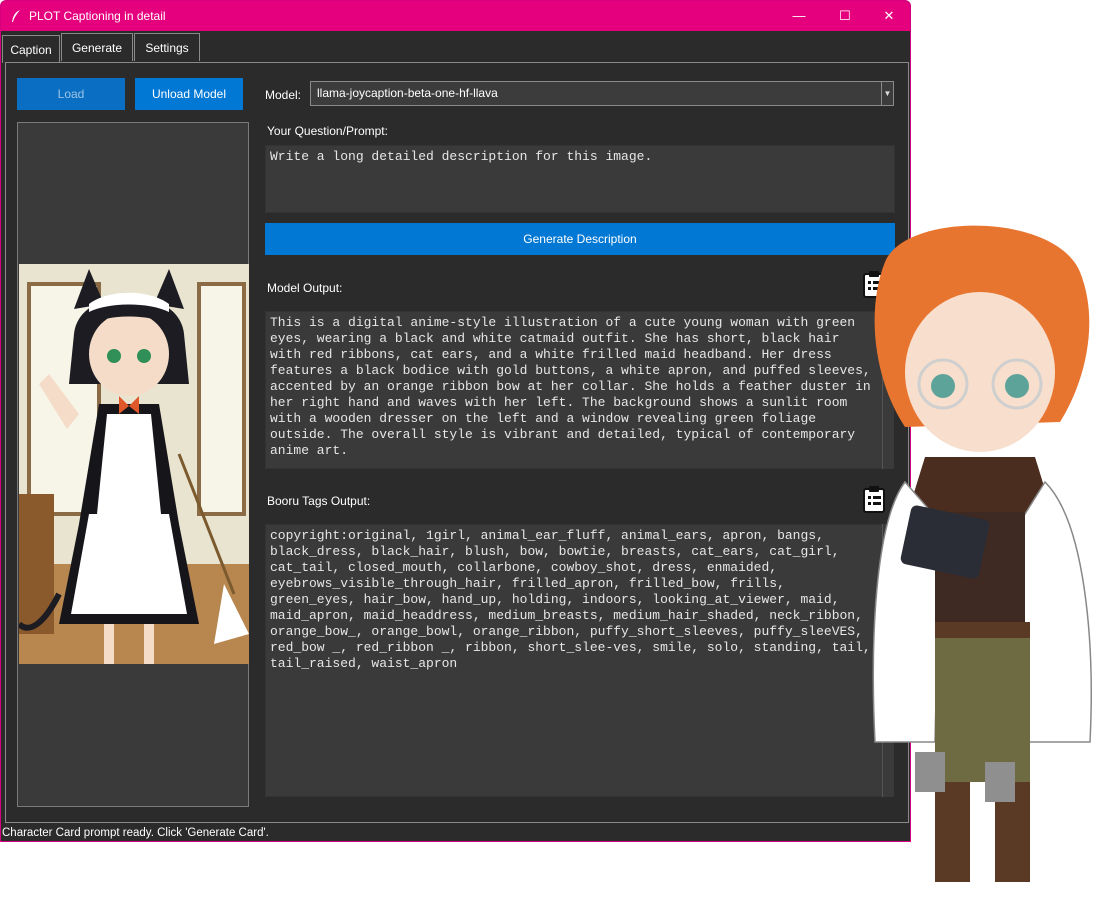 This screenshot has width=1120, height=900. What do you see at coordinates (319, 501) in the screenshot?
I see `tags-output-label: Booru Tags Output:` at bounding box center [319, 501].